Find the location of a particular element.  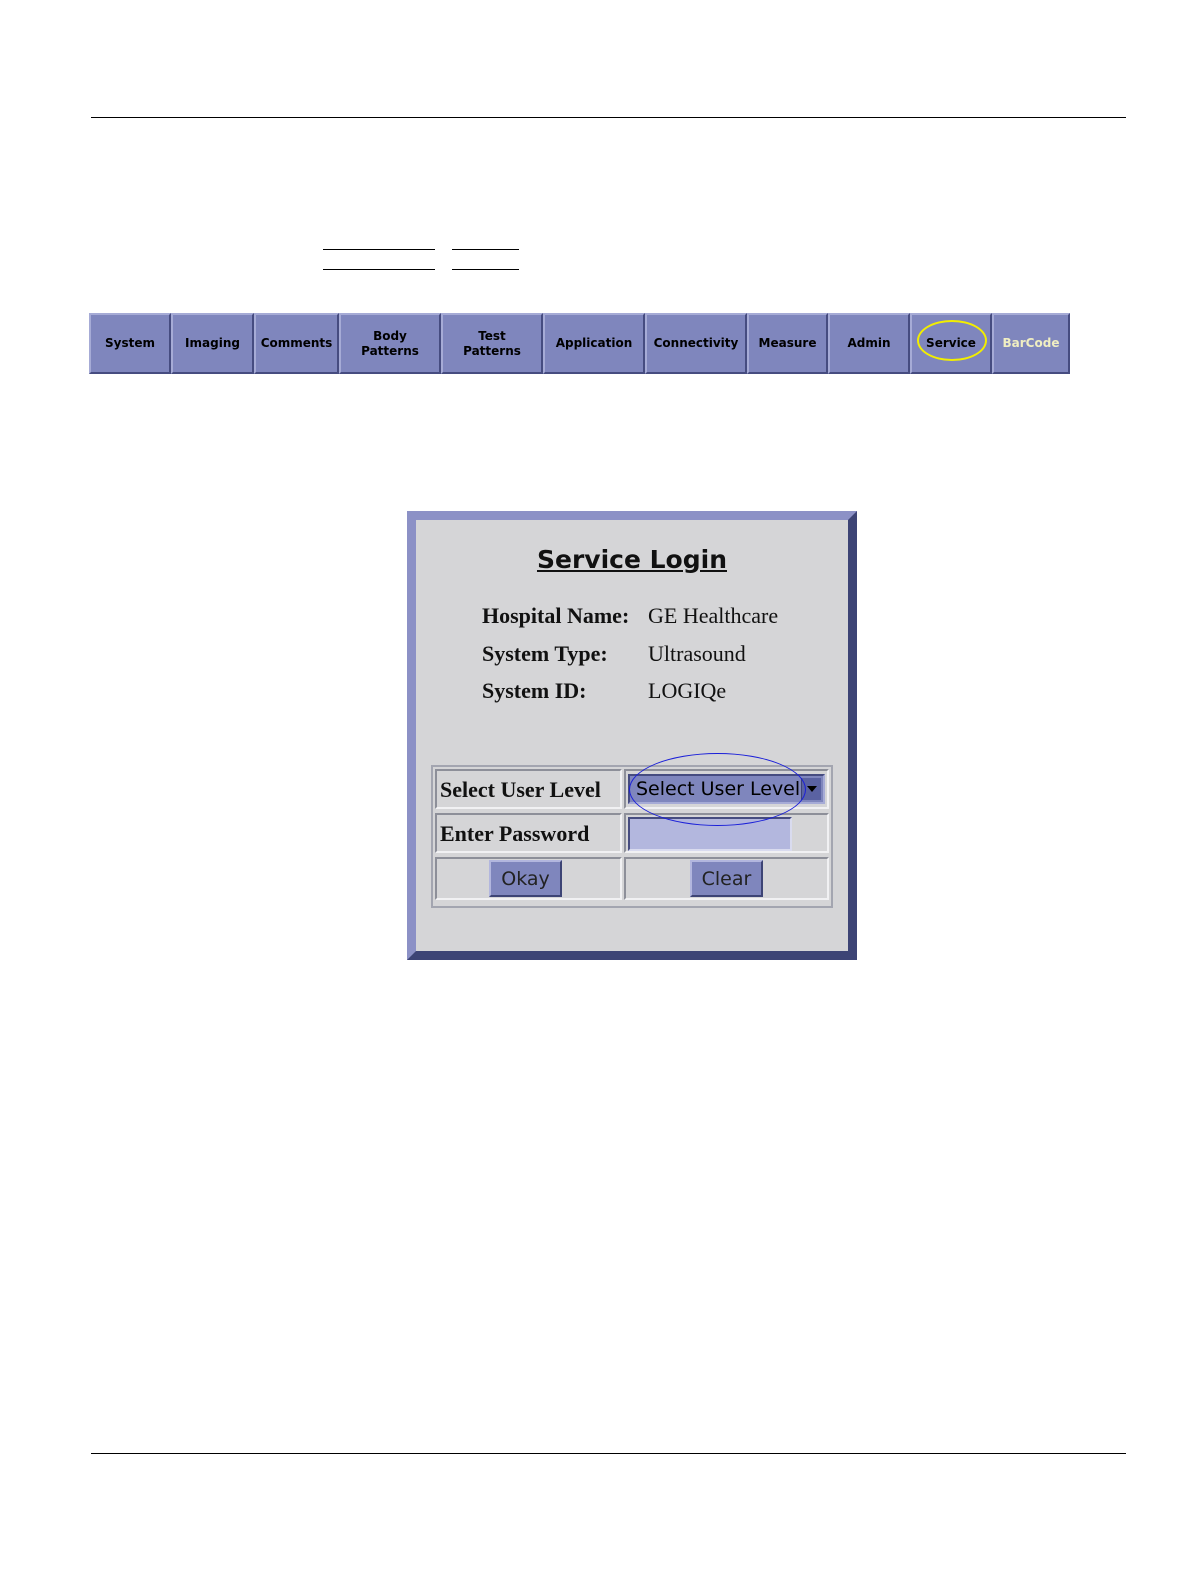

tab-connectivity-label: Connectivity is located at coordinates (696, 343).